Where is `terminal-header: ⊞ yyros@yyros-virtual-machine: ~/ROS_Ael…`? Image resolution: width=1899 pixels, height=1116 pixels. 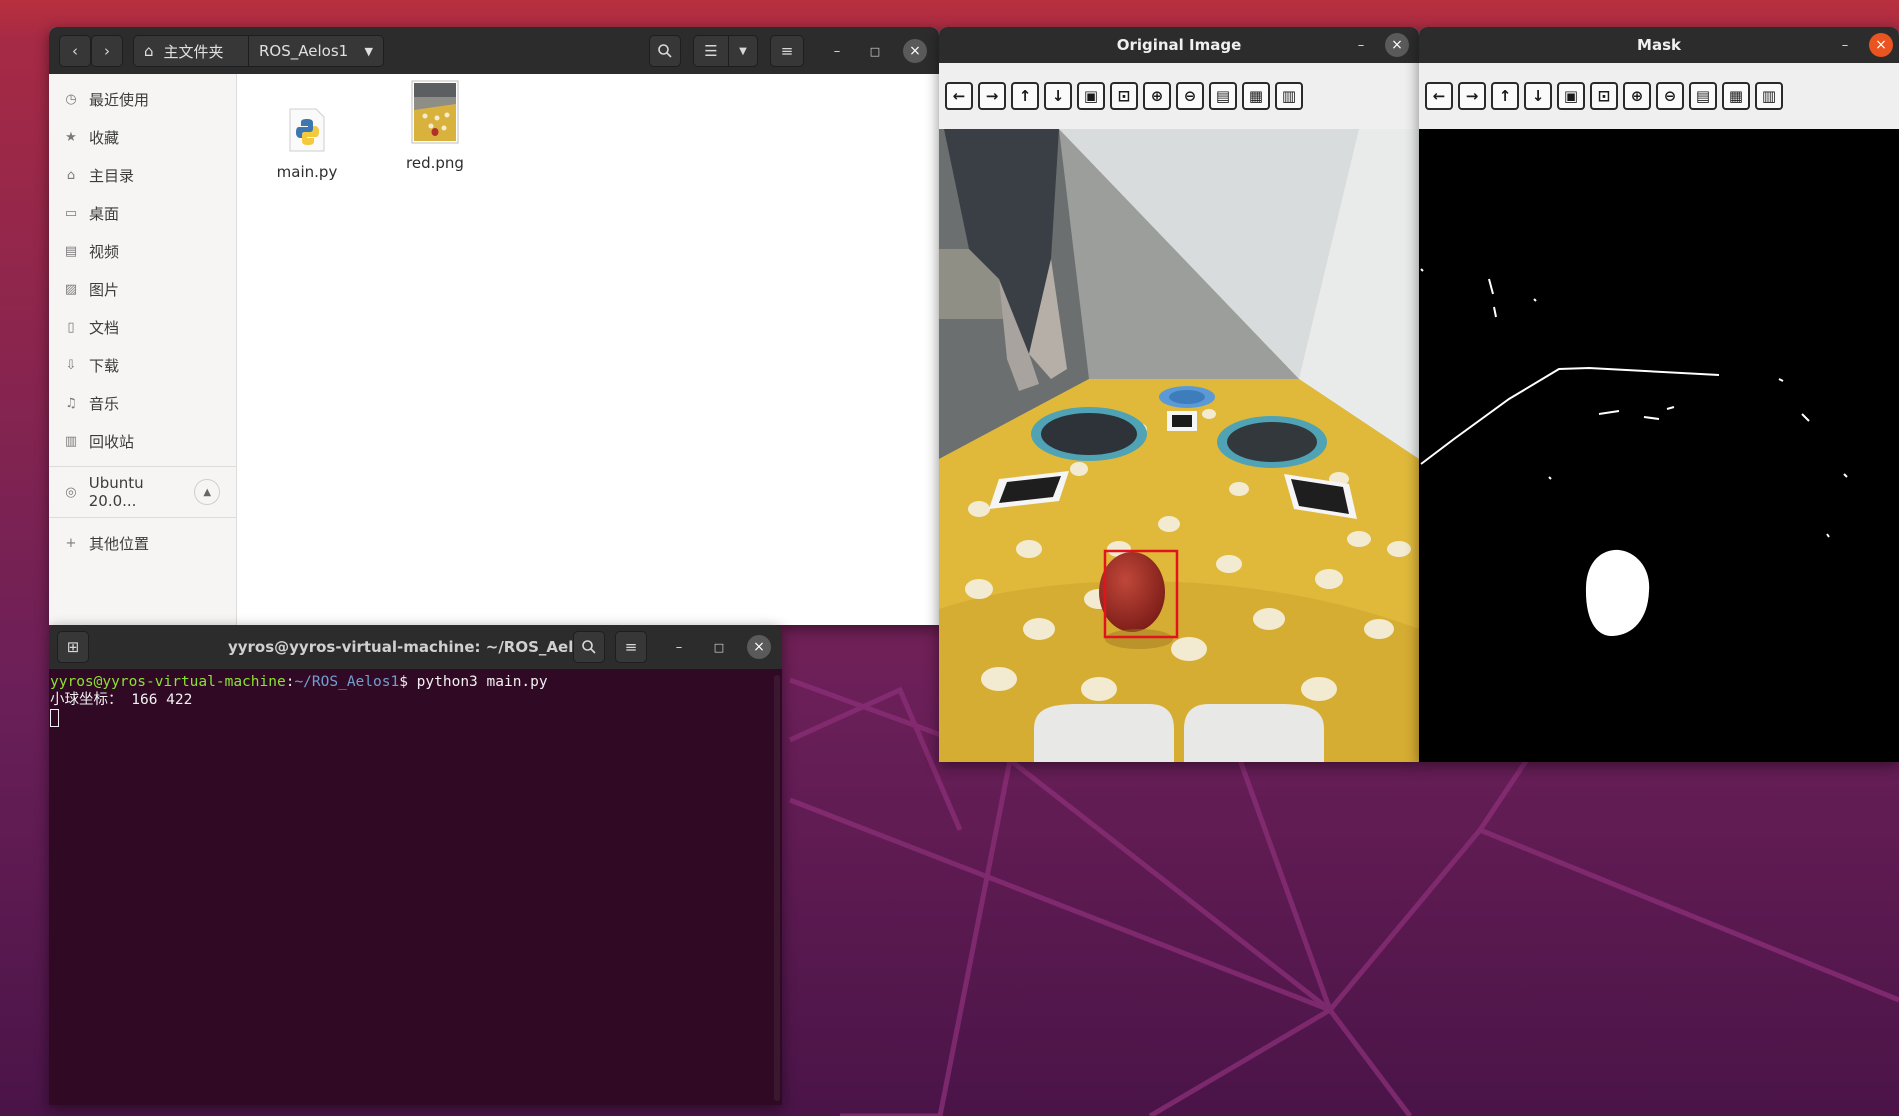
terminal-header: ⊞ yyros@yyros-virtual-machine: ~/ROS_Ael… is located at coordinates (415, 647).